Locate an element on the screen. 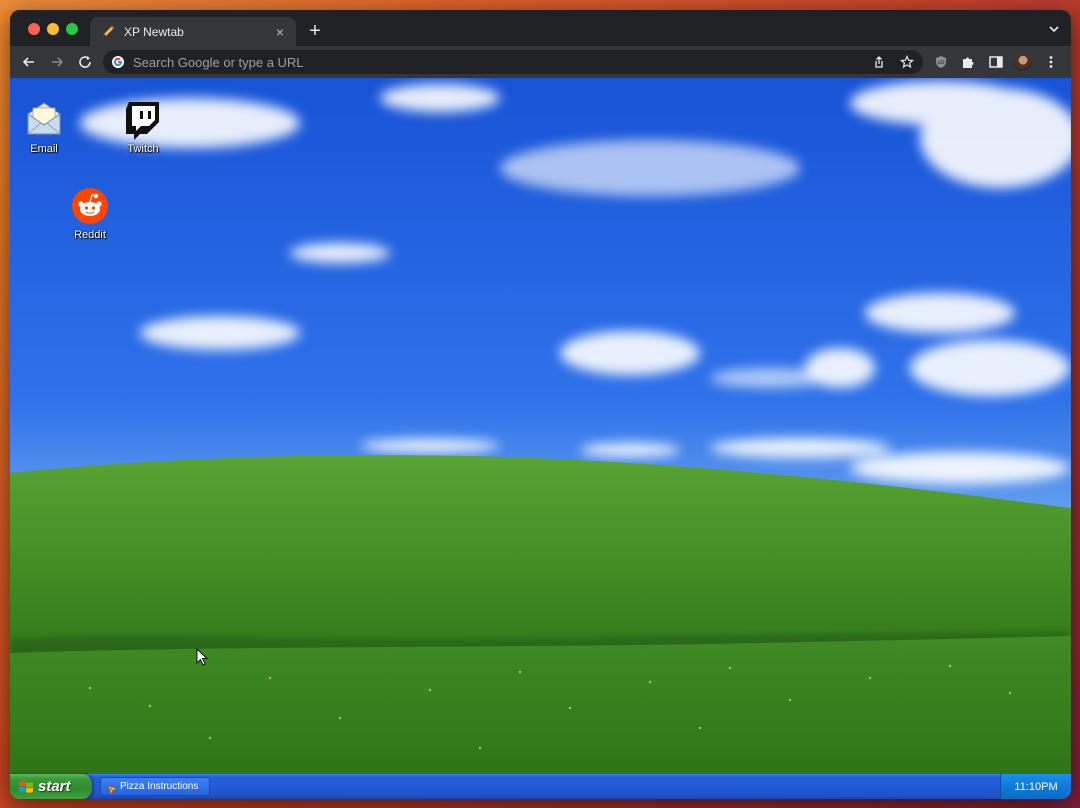 The image size is (1080, 808). system-tray: 11:10PM is located at coordinates (1035, 786).